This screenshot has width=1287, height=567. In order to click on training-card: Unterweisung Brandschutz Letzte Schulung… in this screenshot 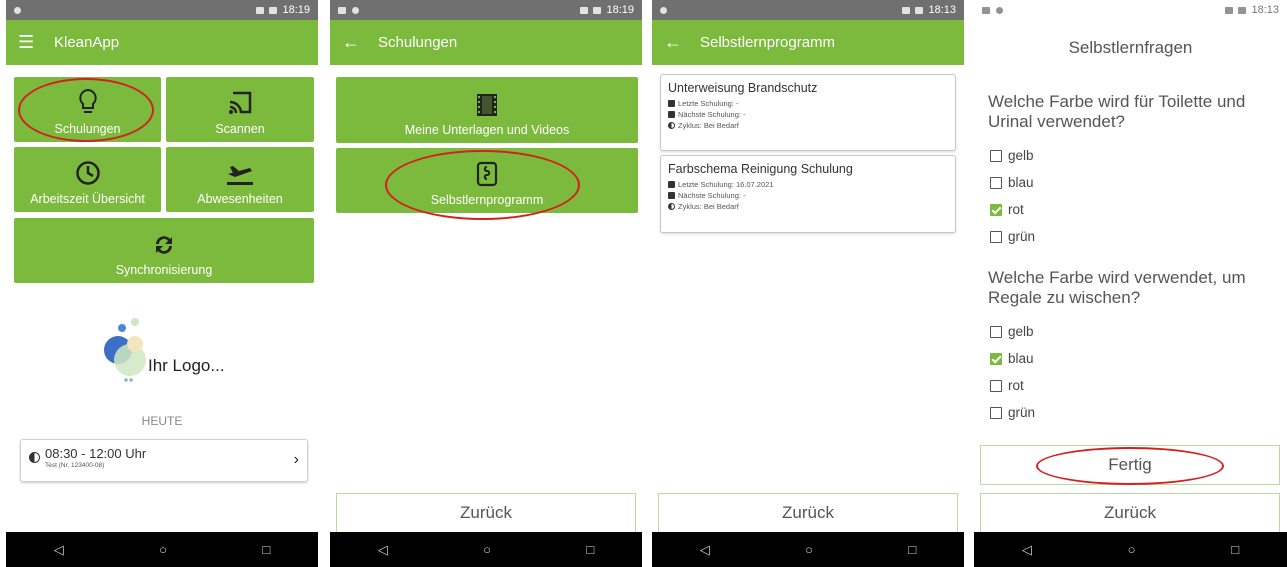, I will do `click(808, 112)`.